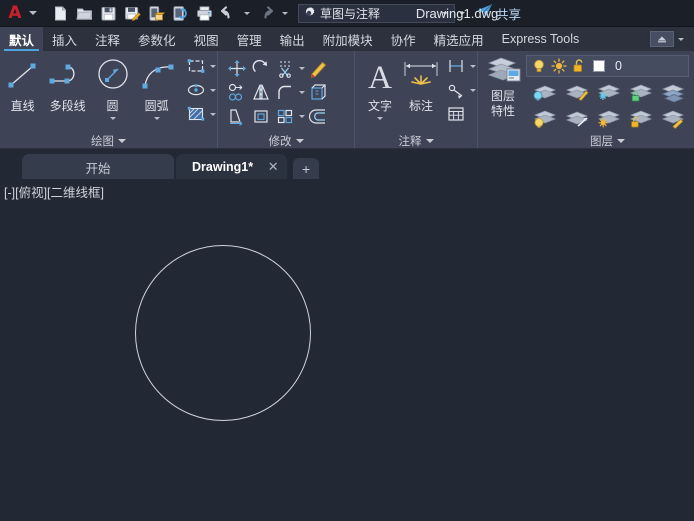 Image resolution: width=694 pixels, height=521 pixels. What do you see at coordinates (579, 66) in the screenshot?
I see `unlocked-padlock-icon` at bounding box center [579, 66].